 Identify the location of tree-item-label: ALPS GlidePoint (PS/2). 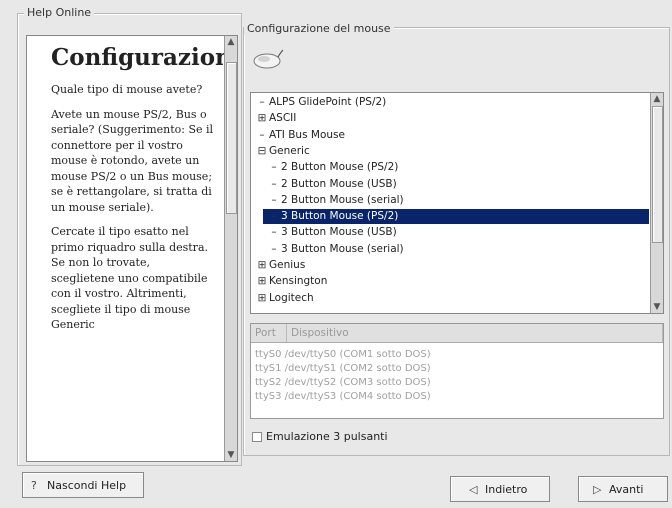
(328, 102).